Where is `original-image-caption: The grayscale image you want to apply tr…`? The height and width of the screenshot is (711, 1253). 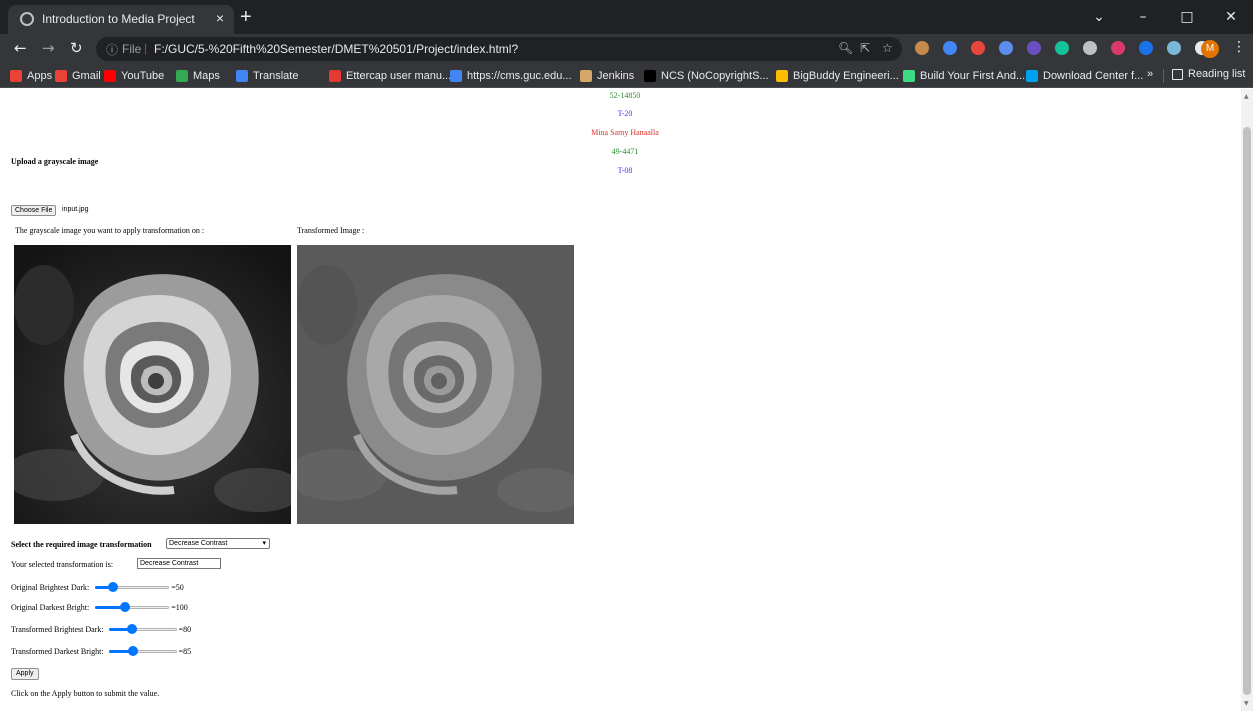
original-image-caption: The grayscale image you want to apply tr… is located at coordinates (110, 230).